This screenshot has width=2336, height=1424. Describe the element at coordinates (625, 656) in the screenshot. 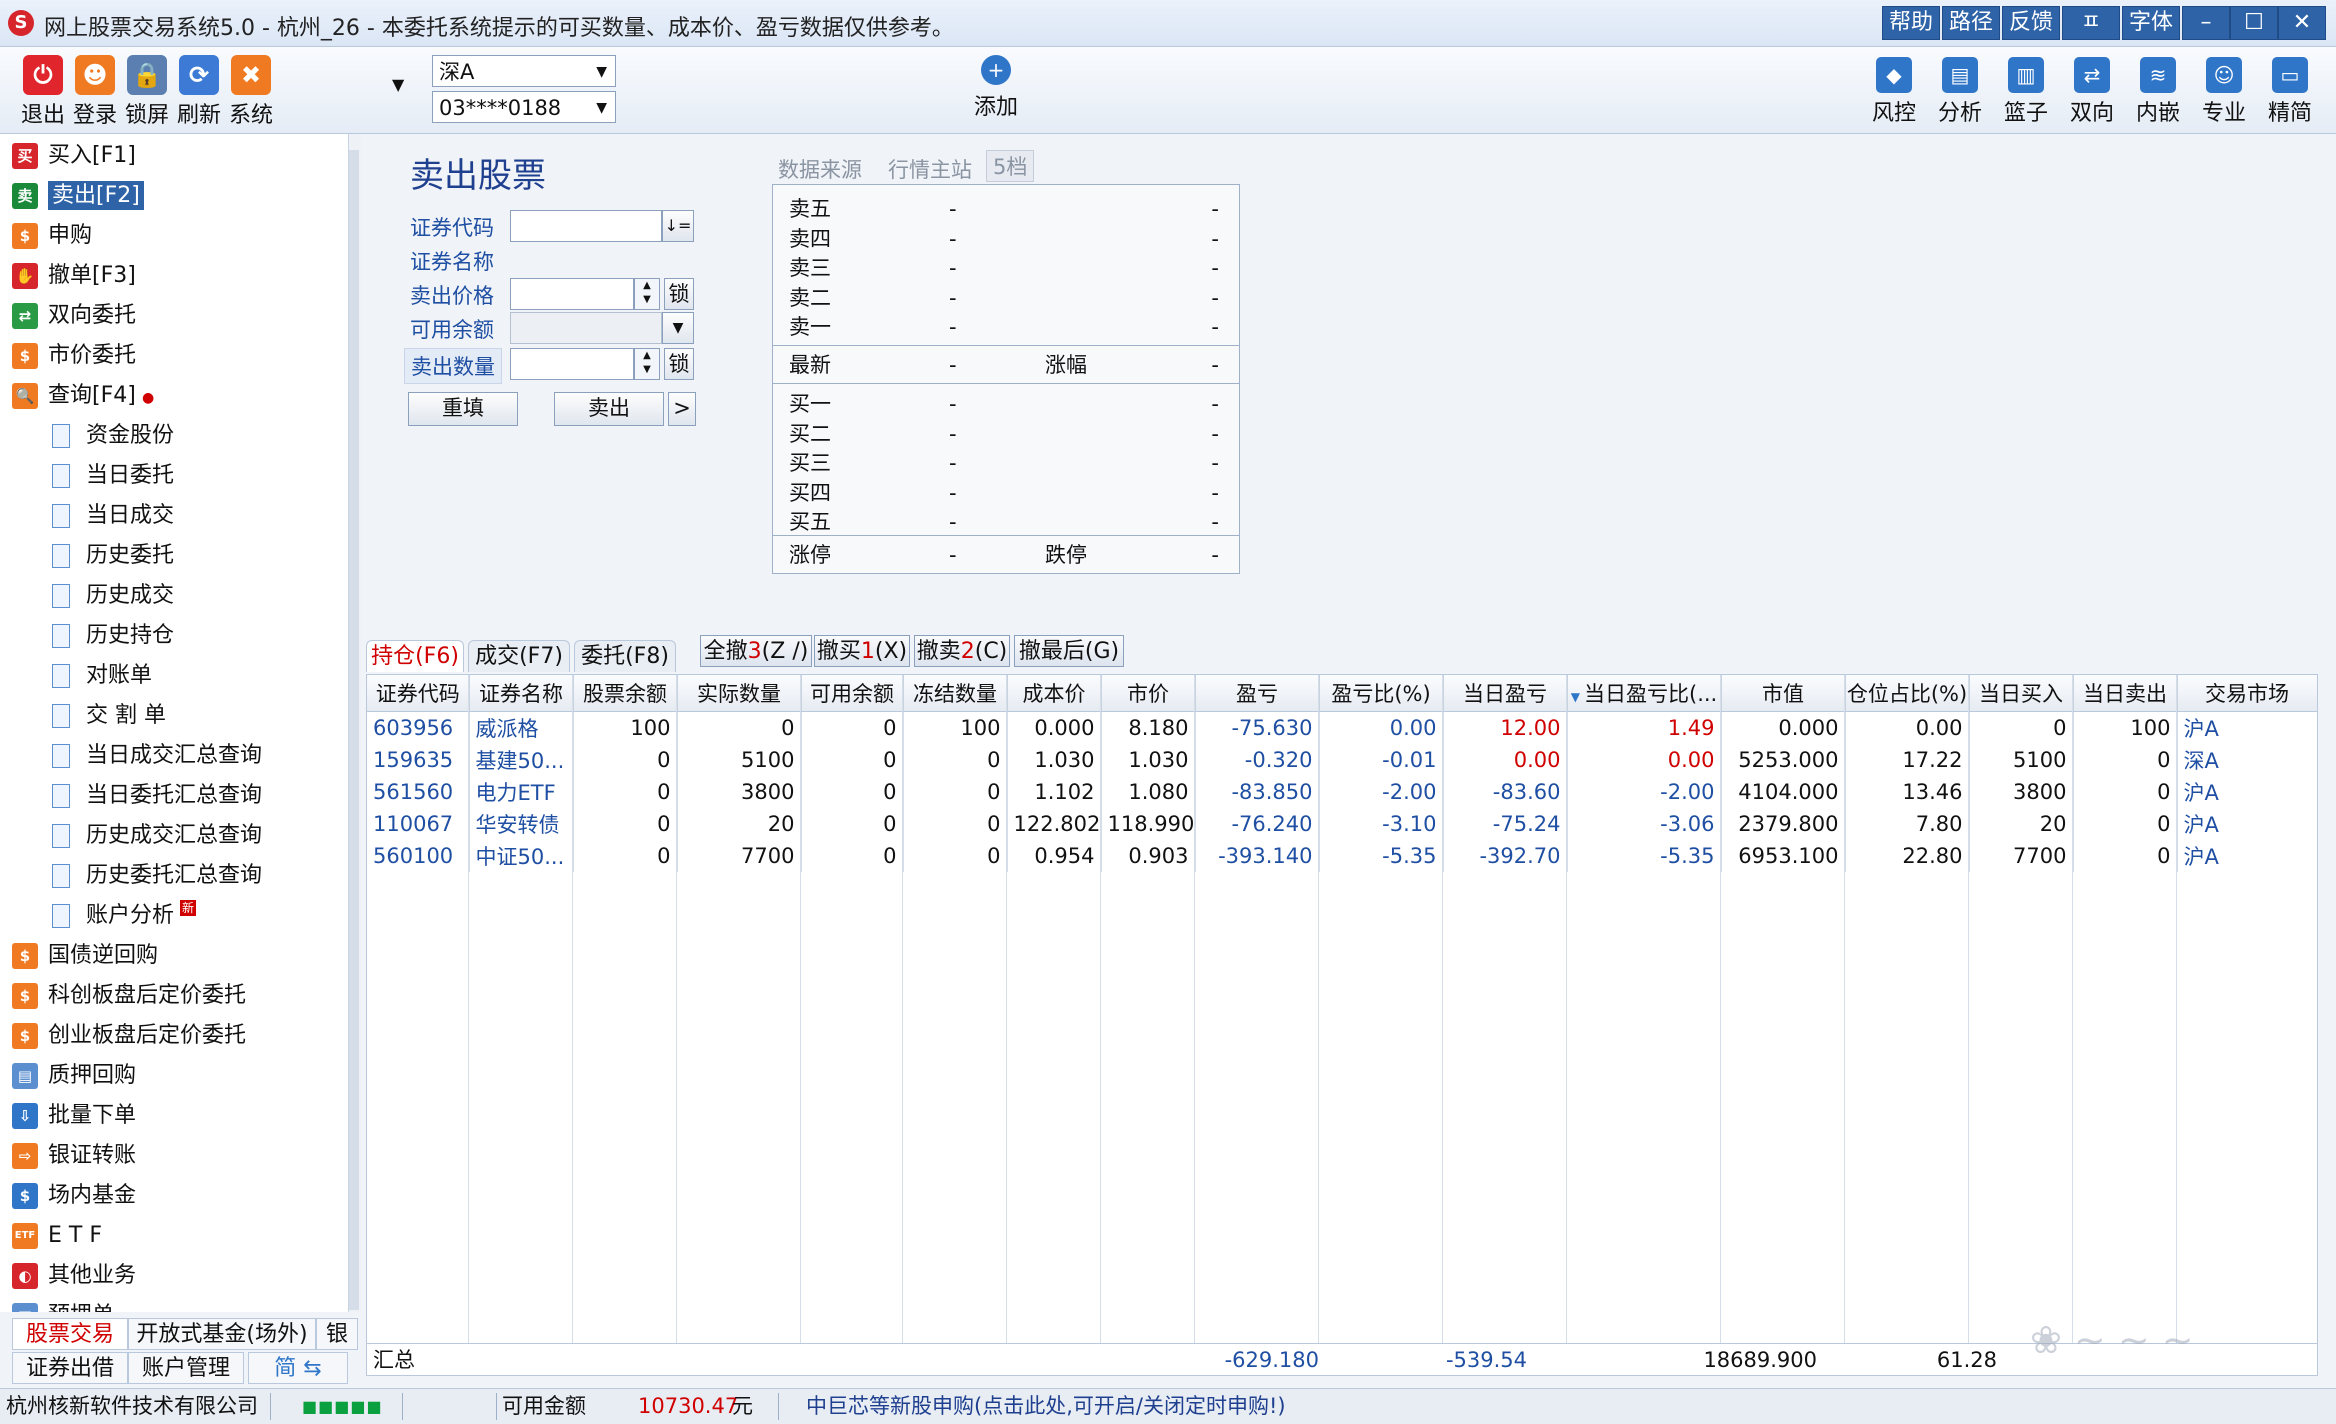

I see `tab-orders: 委托(F8)` at that location.